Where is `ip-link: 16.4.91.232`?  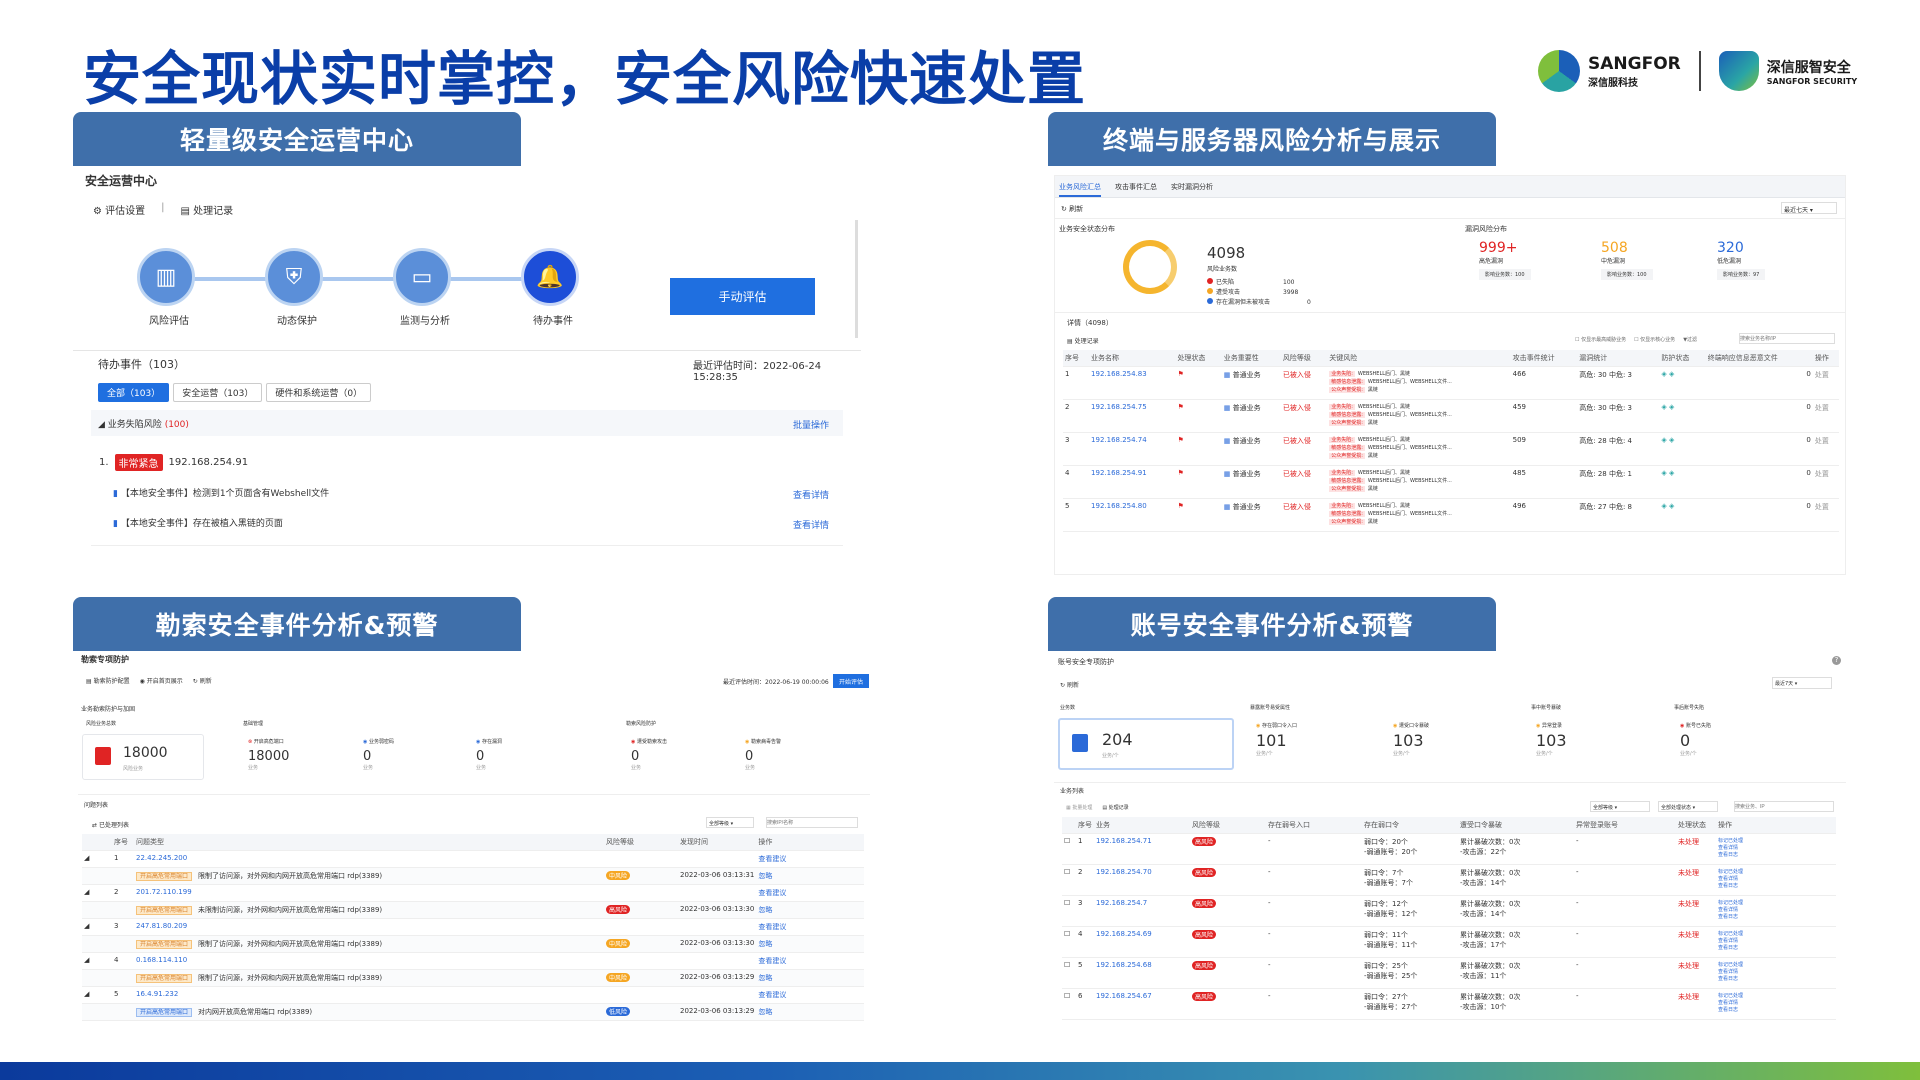
ip-link: 16.4.91.232 is located at coordinates (369, 995).